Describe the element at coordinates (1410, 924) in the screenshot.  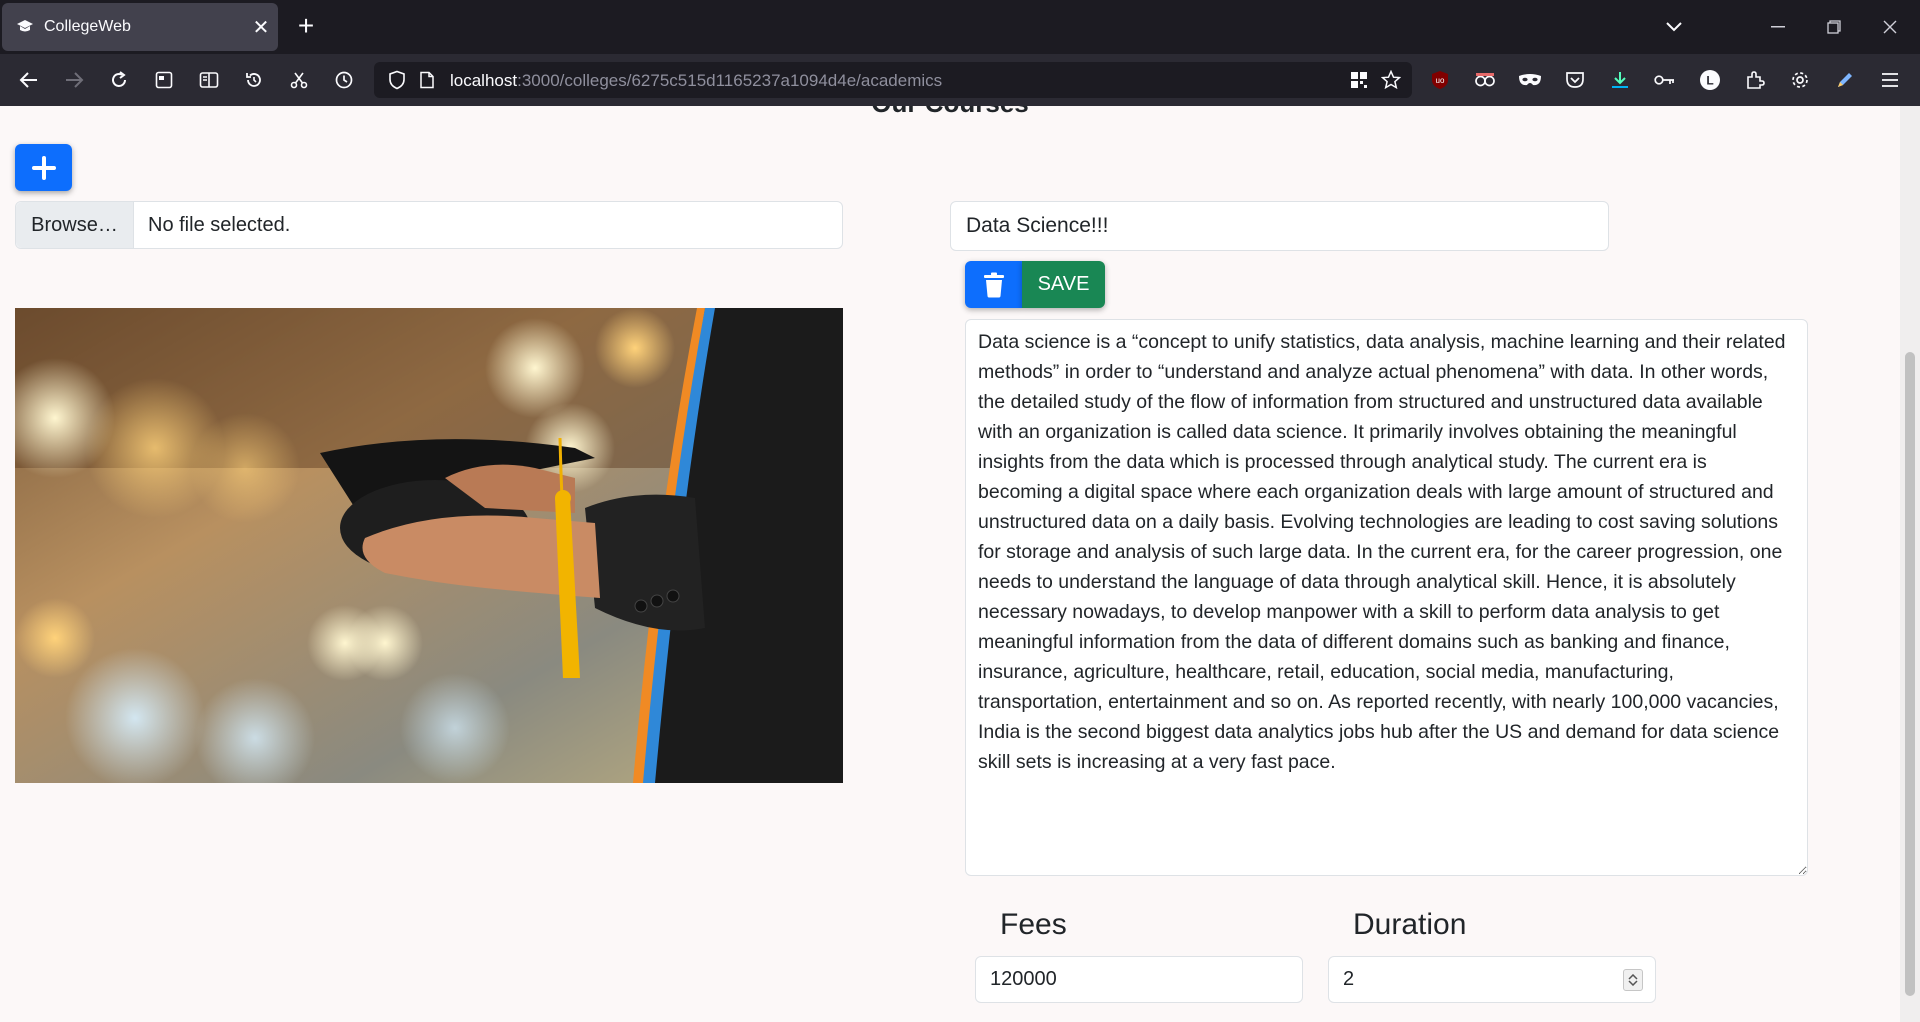
I see `duration-label: Duration` at that location.